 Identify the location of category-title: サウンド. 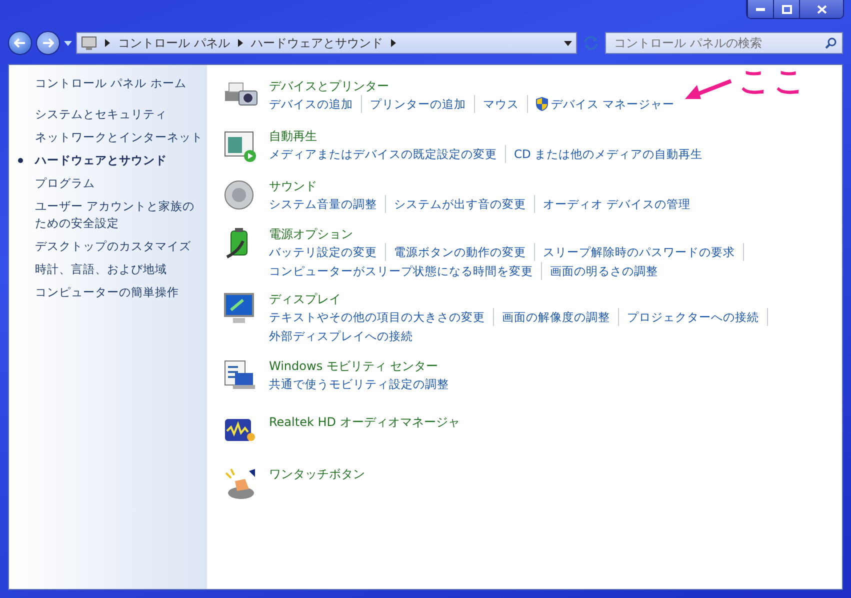
(293, 186).